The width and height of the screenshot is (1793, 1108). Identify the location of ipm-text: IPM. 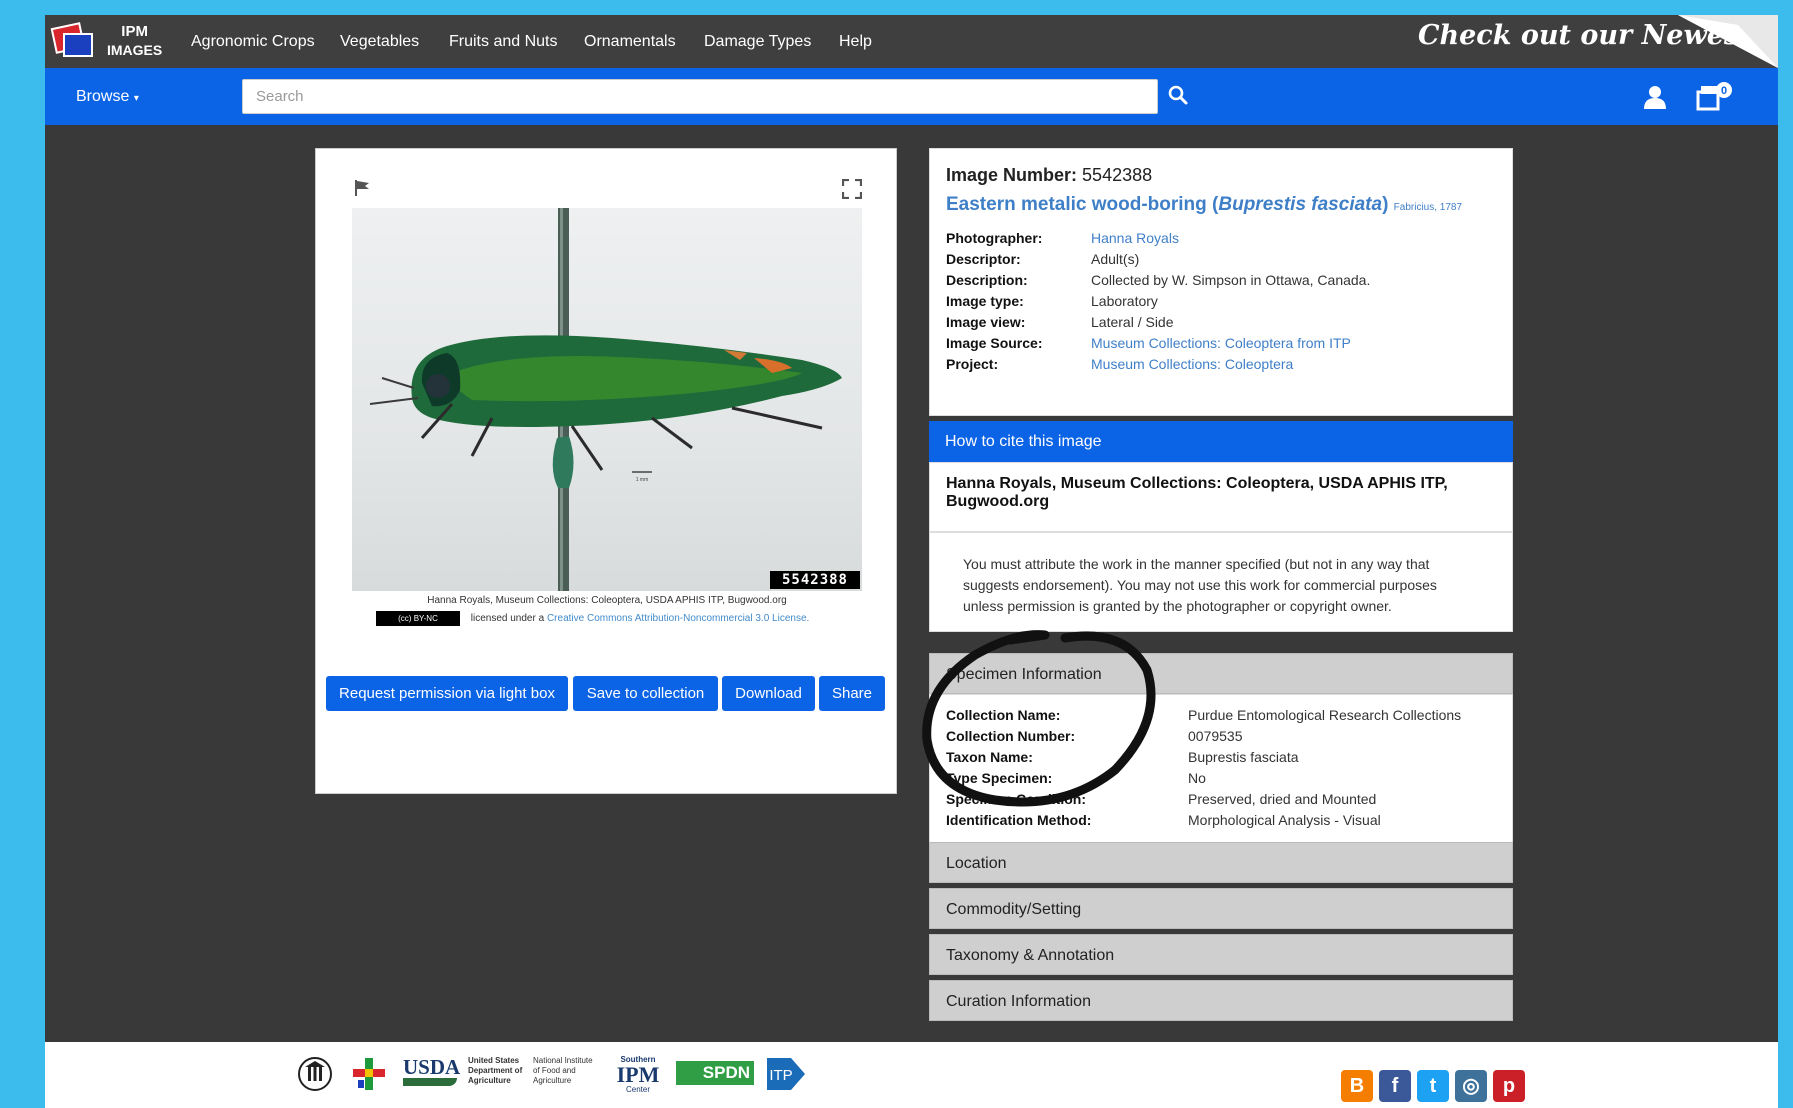
(638, 1074).